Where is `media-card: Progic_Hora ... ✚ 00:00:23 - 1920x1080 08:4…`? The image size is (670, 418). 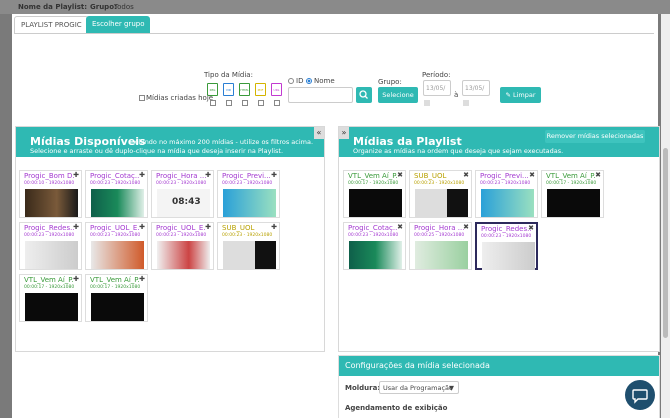 media-card: Progic_Hora ... ✚ 00:00:23 - 1920x1080 08:4… is located at coordinates (182, 194).